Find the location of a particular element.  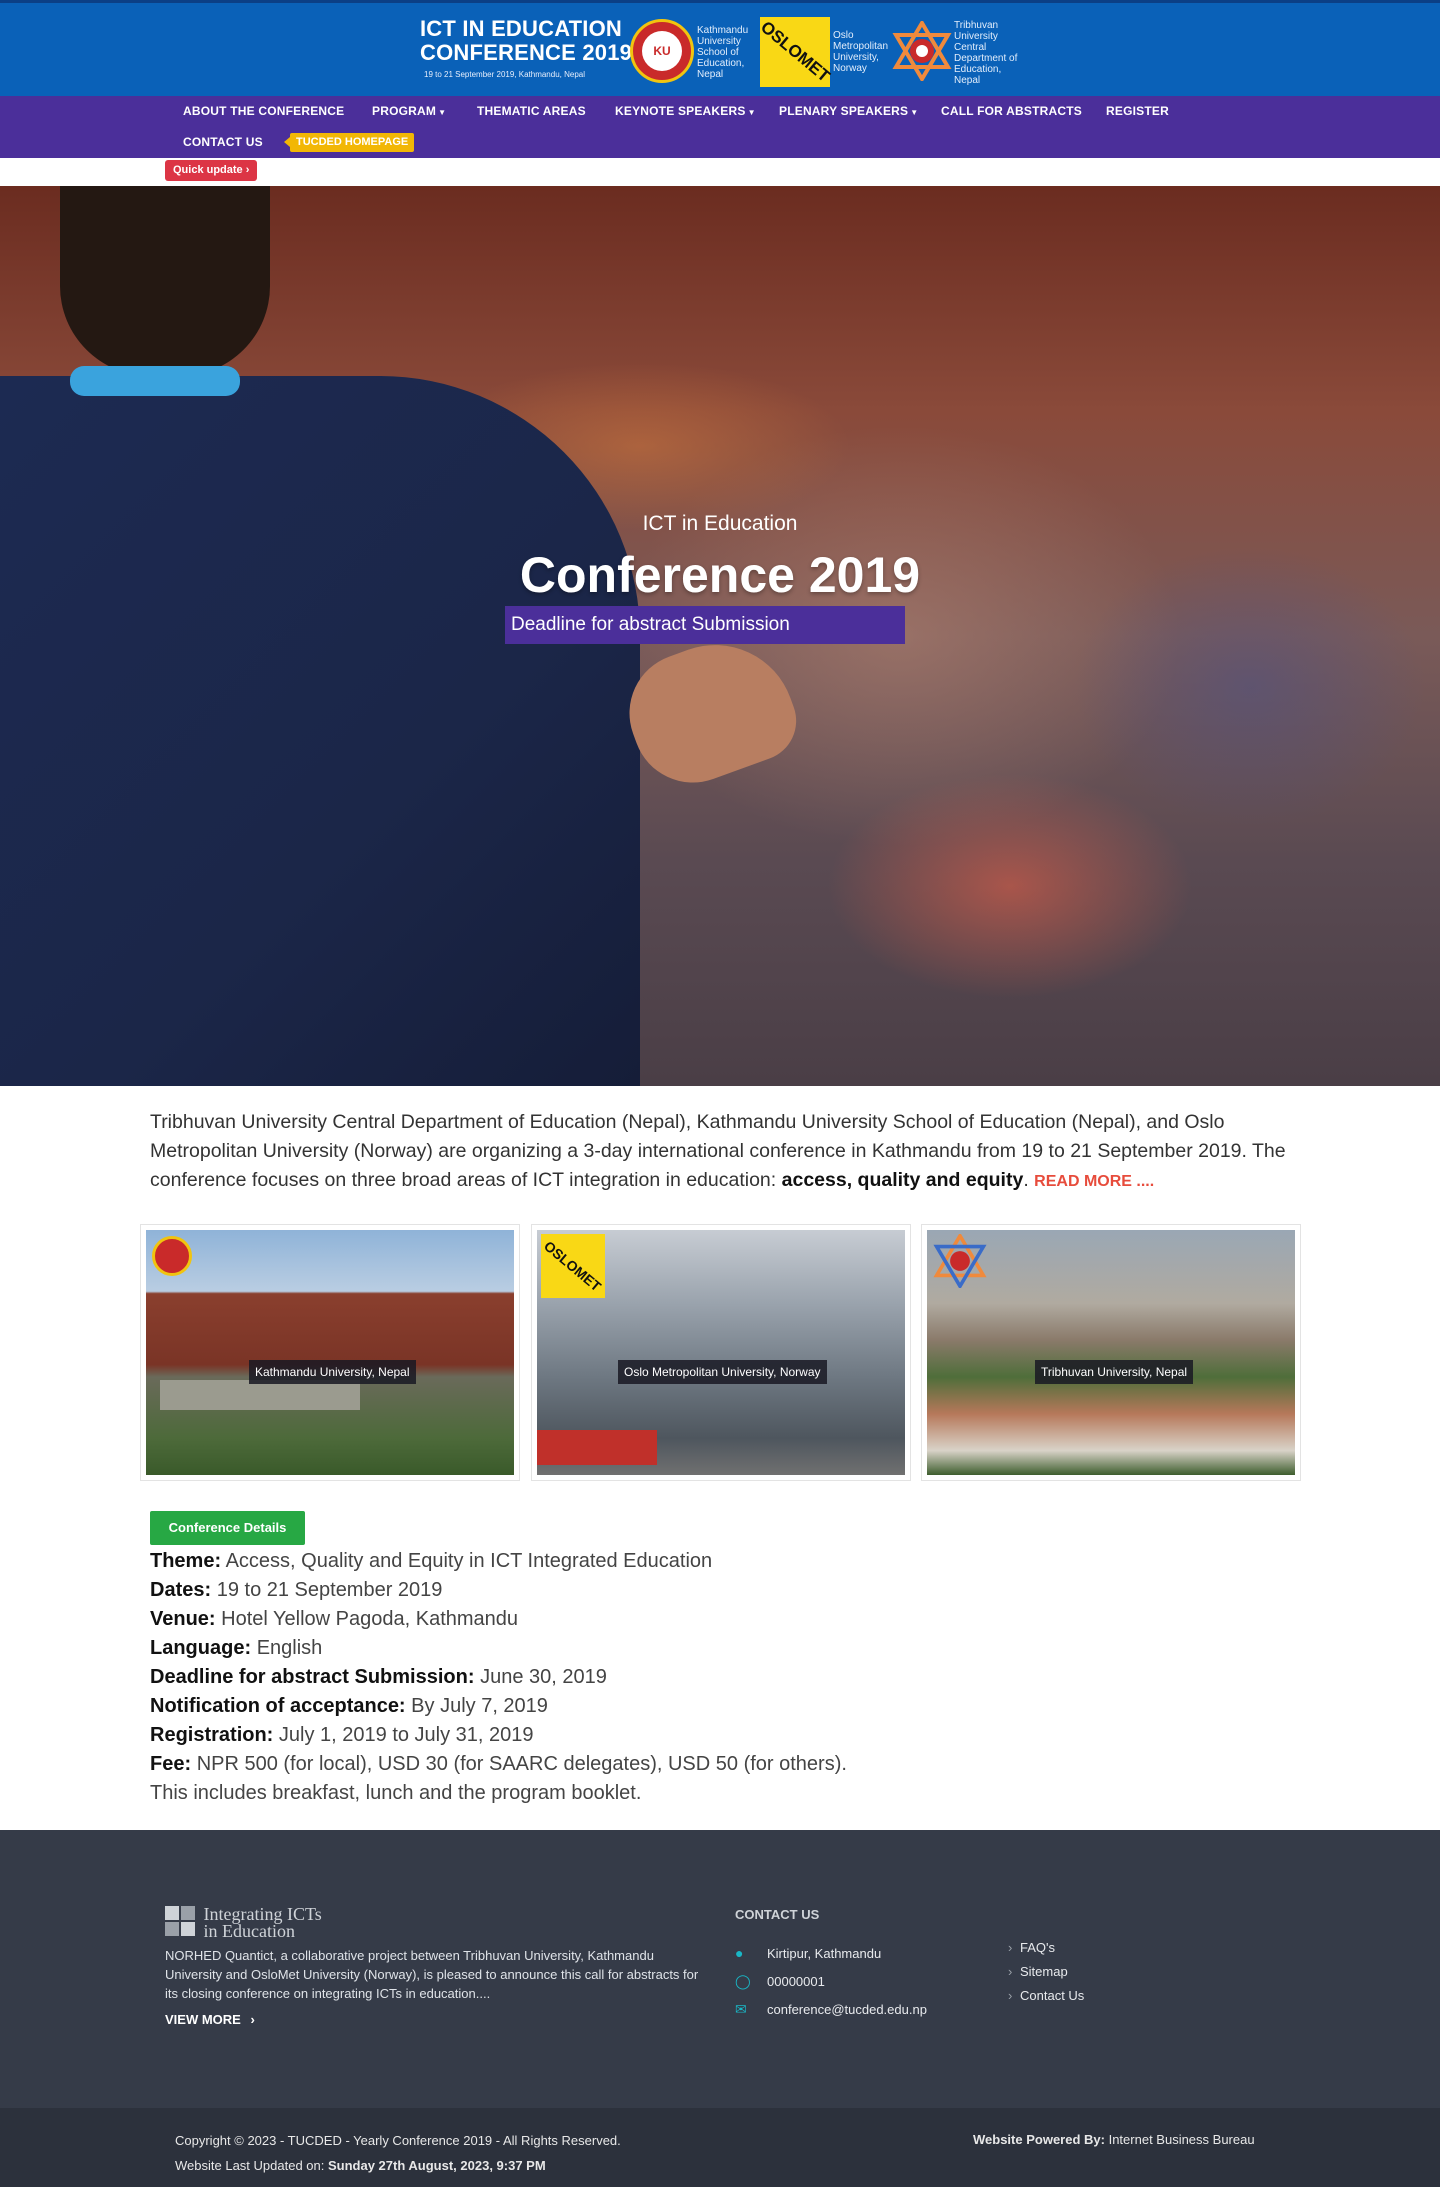

card-caption: Tribhuvan University, Nepal is located at coordinates (1114, 1372).